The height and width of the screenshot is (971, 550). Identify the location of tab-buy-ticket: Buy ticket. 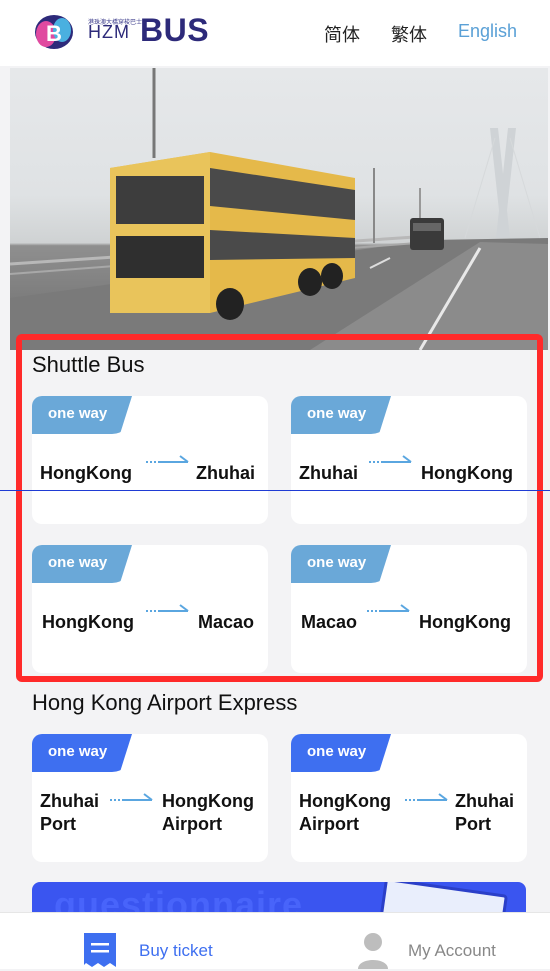
(162, 941).